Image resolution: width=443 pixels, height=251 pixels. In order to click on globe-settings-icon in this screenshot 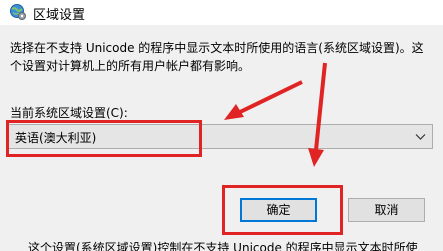, I will do `click(18, 12)`.